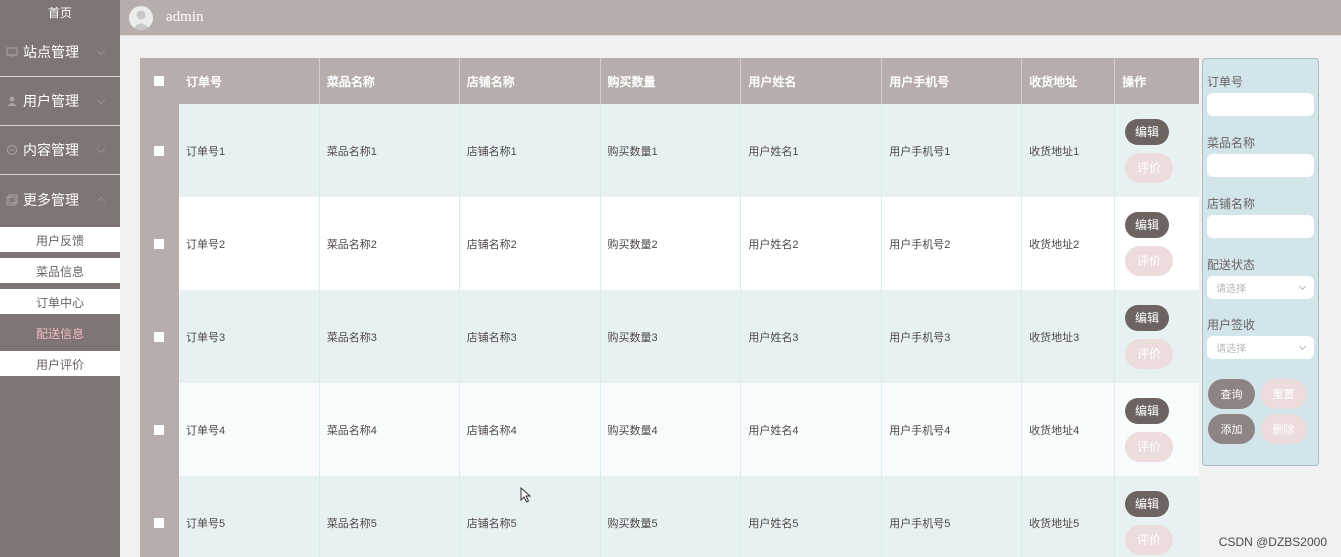  What do you see at coordinates (1283, 429) in the screenshot?
I see `delete-button: 删除` at bounding box center [1283, 429].